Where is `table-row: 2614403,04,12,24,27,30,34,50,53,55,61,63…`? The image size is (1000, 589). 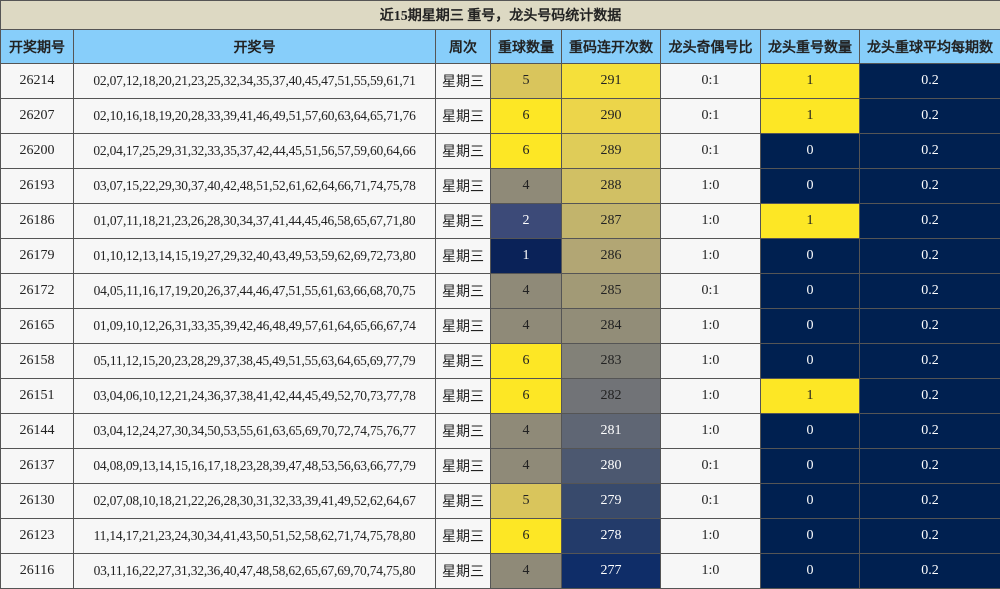 table-row: 2614403,04,12,24,27,30,34,50,53,55,61,63… is located at coordinates (500, 431).